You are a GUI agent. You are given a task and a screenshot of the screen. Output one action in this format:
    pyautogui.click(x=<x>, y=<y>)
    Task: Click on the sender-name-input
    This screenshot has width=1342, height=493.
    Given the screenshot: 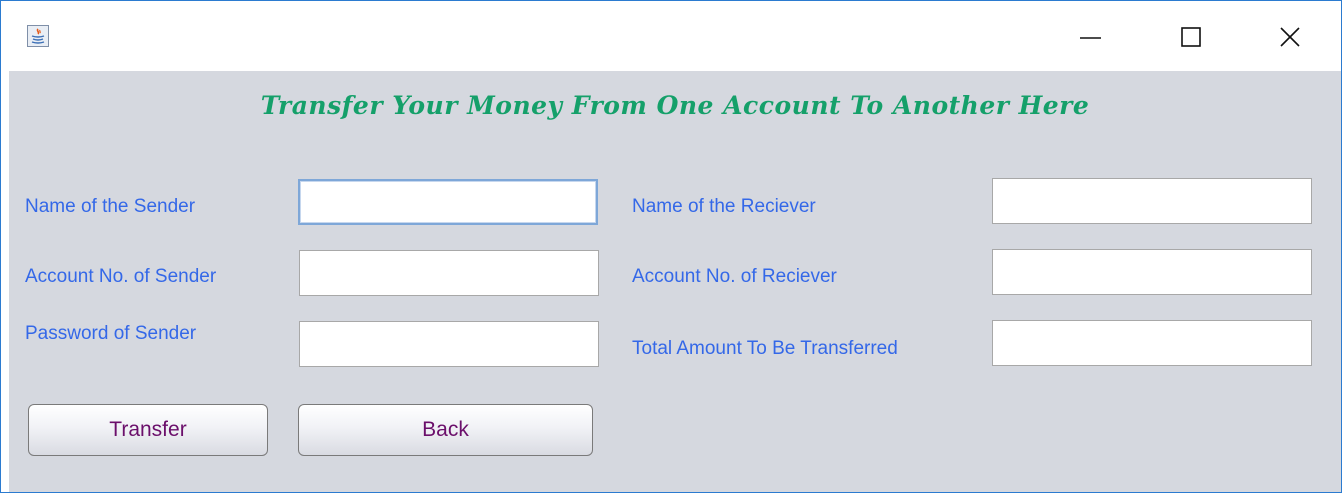 What is the action you would take?
    pyautogui.click(x=448, y=202)
    